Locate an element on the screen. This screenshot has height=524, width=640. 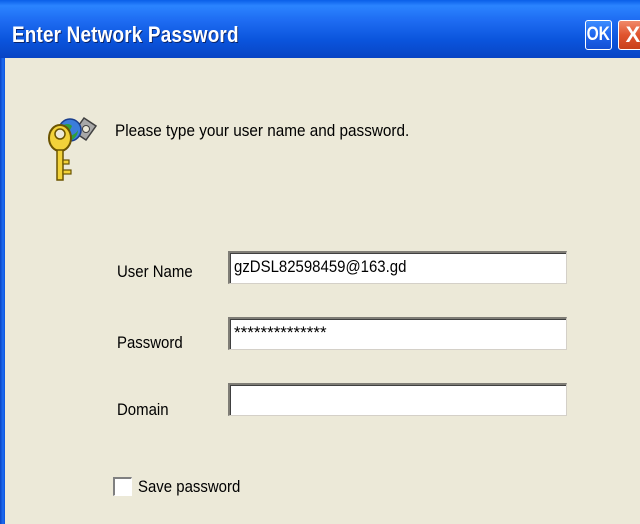
user-name-value: gzDSL82598459@163.gd is located at coordinates (320, 266).